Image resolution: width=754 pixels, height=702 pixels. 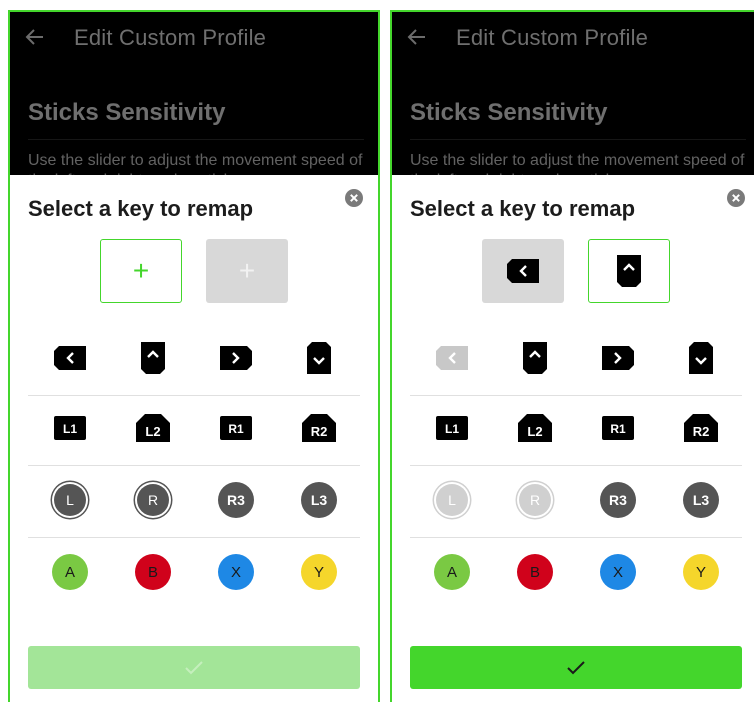 I want to click on remap-slot-2: +, so click(x=247, y=271).